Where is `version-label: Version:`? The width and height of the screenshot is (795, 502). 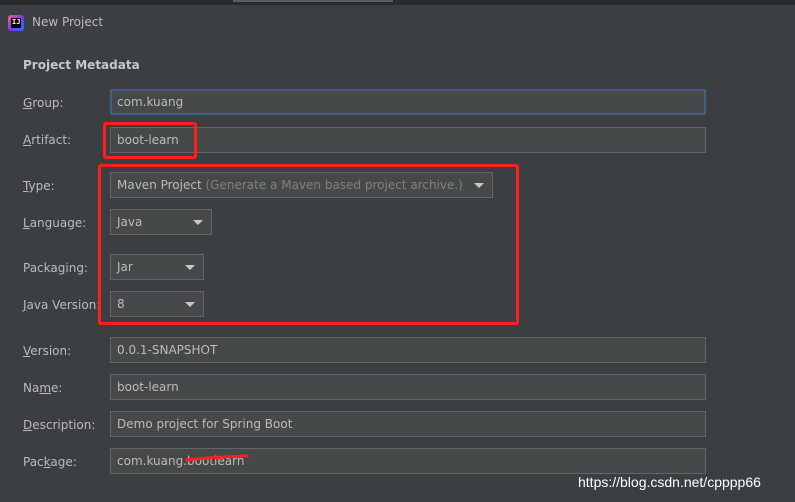
version-label: Version: is located at coordinates (47, 351).